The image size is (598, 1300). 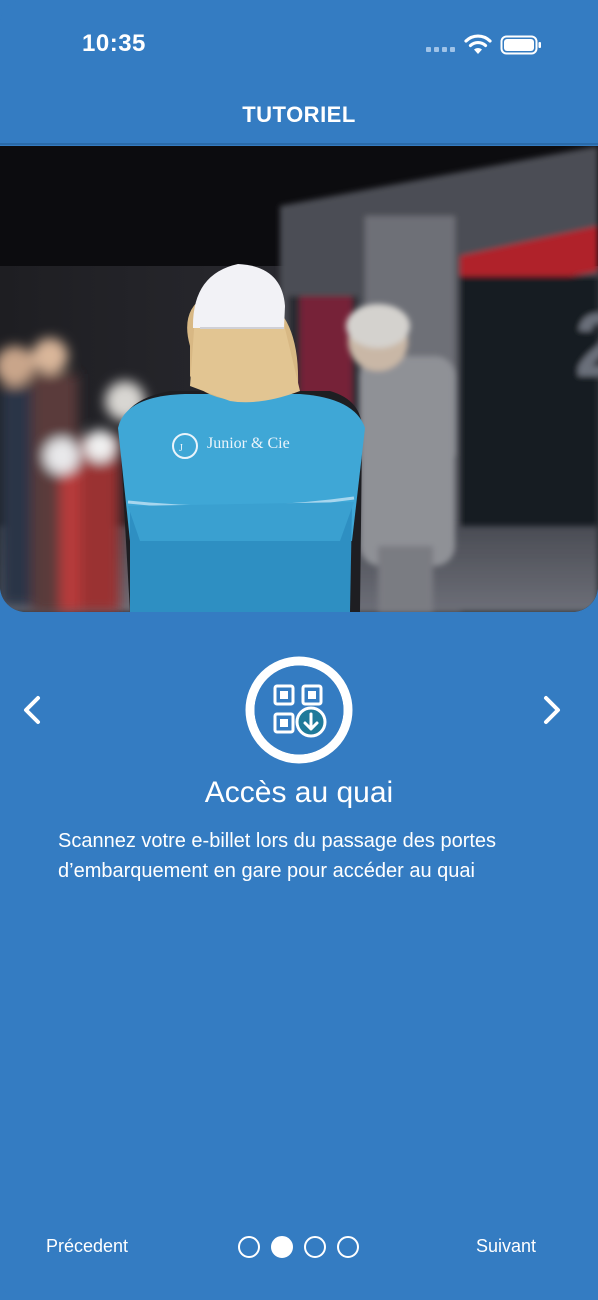 What do you see at coordinates (552, 710) in the screenshot?
I see `next-slide-arrow` at bounding box center [552, 710].